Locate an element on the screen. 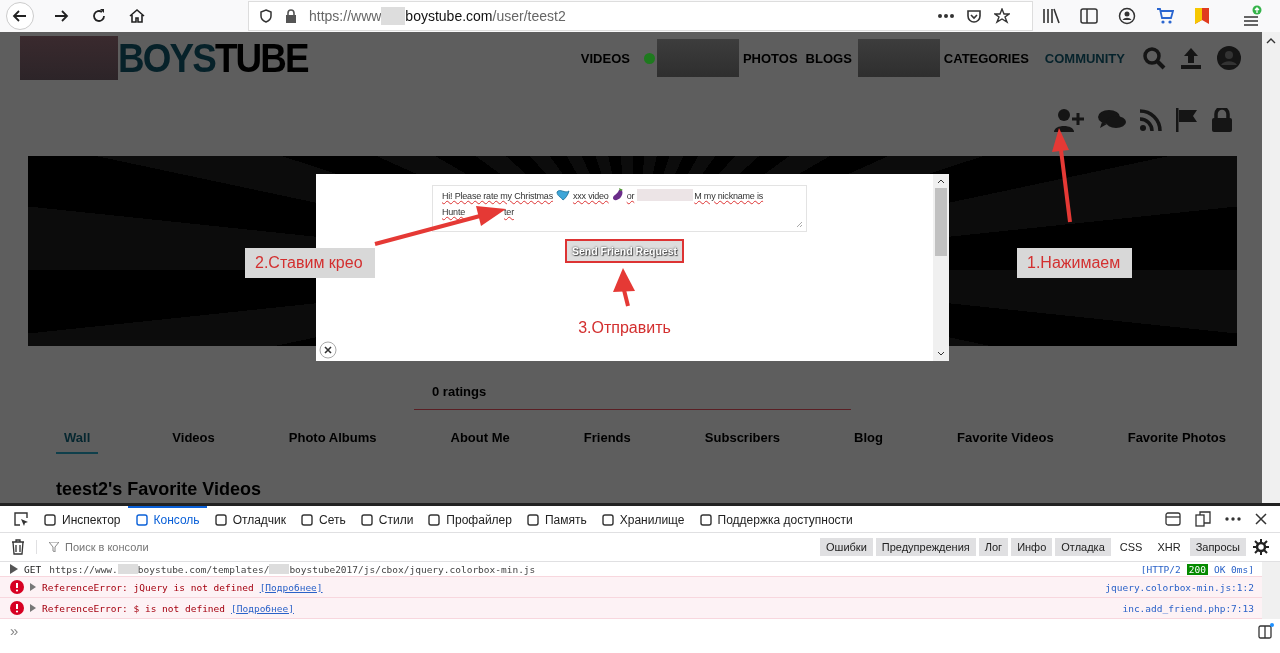 The image size is (1280, 653). dock-icon is located at coordinates (1173, 519).